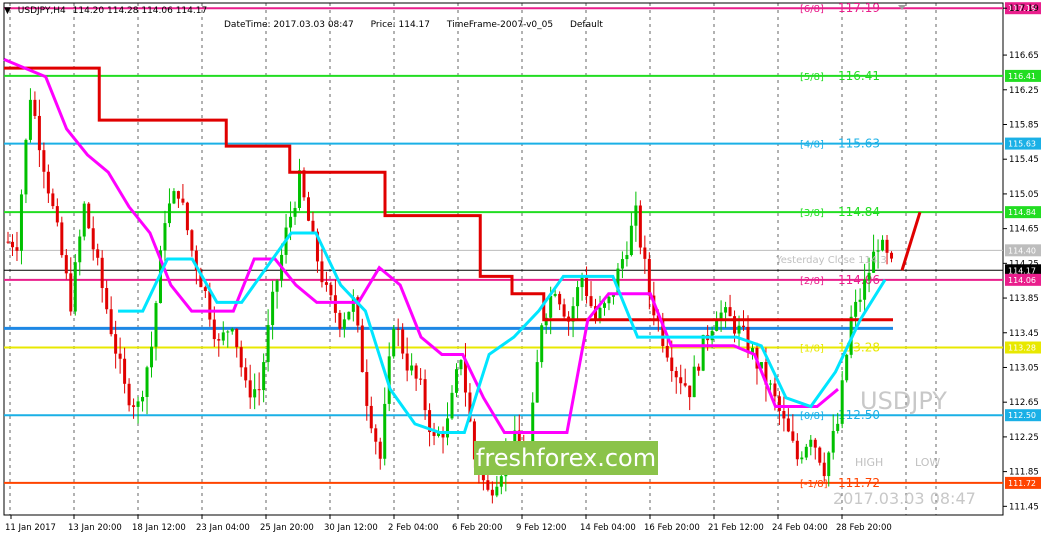  Describe the element at coordinates (903, 401) in the screenshot. I see `symbol-watermark: USDJPY` at that location.